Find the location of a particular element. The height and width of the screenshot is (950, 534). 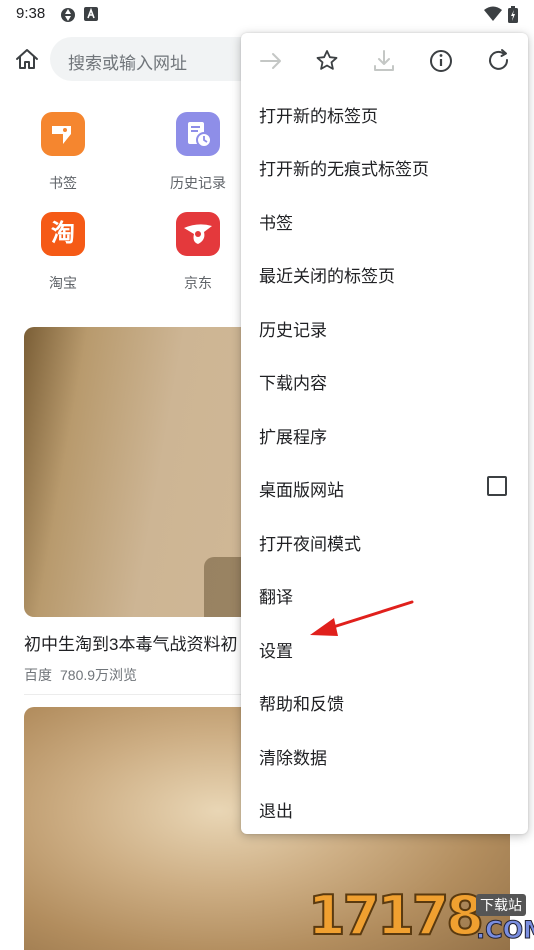

shortcut-bookmarks: 书签 is located at coordinates (63, 152).